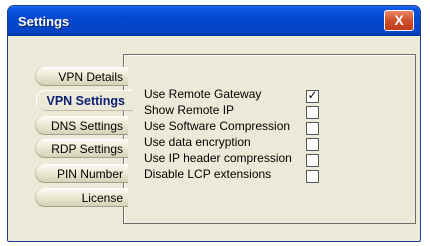 This screenshot has width=430, height=246. What do you see at coordinates (208, 174) in the screenshot?
I see `option-disable-lcp-extensions-label: Disable LCP extensions` at bounding box center [208, 174].